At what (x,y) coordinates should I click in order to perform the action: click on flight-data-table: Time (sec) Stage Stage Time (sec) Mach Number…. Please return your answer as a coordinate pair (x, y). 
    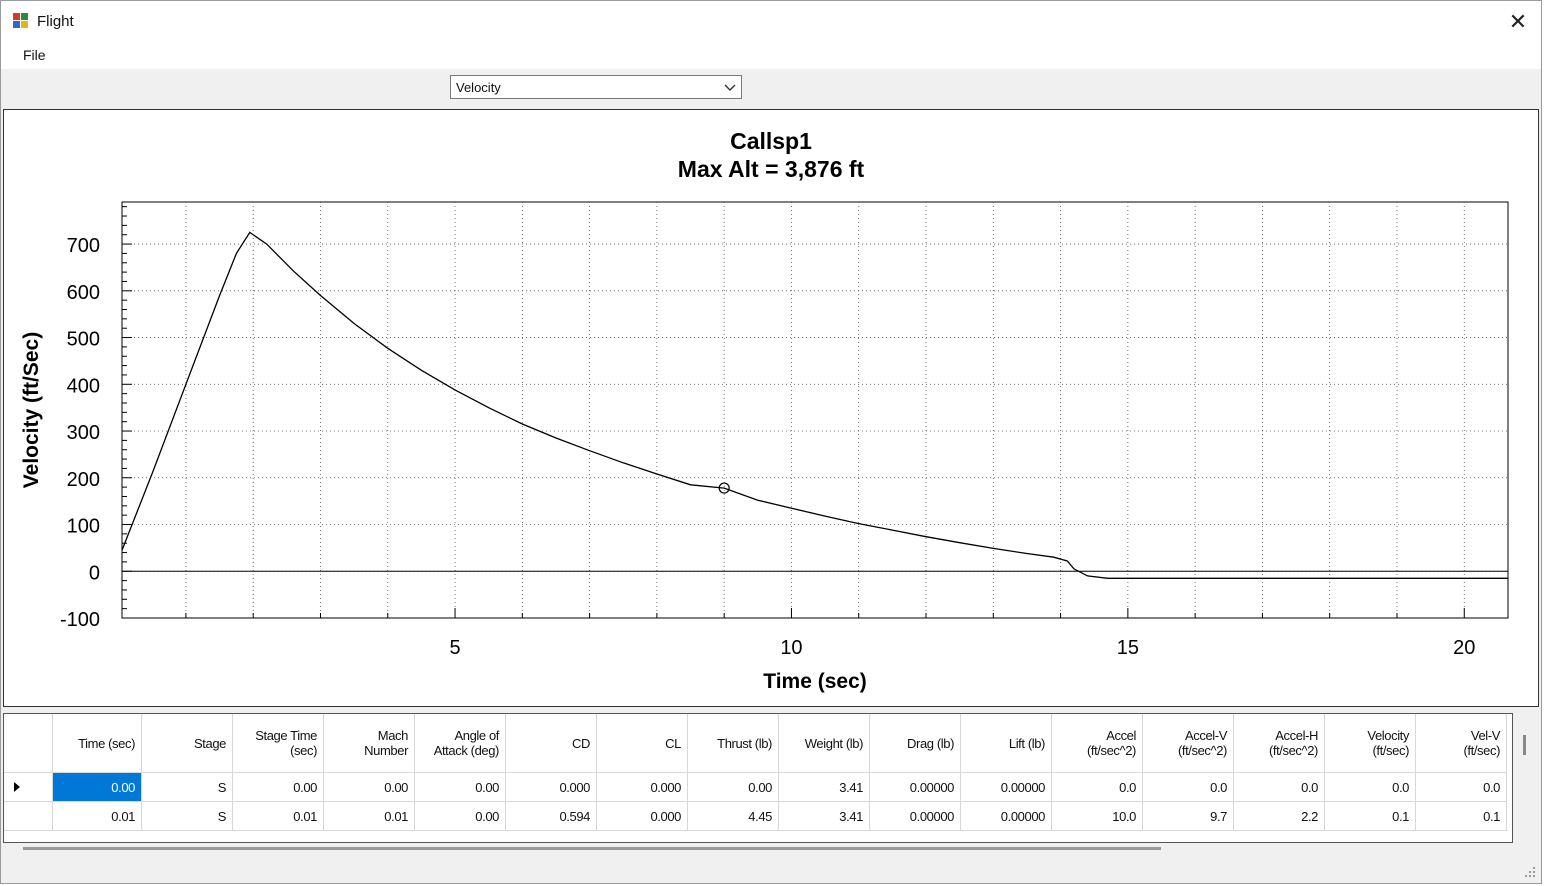
    Looking at the image, I should click on (755, 772).